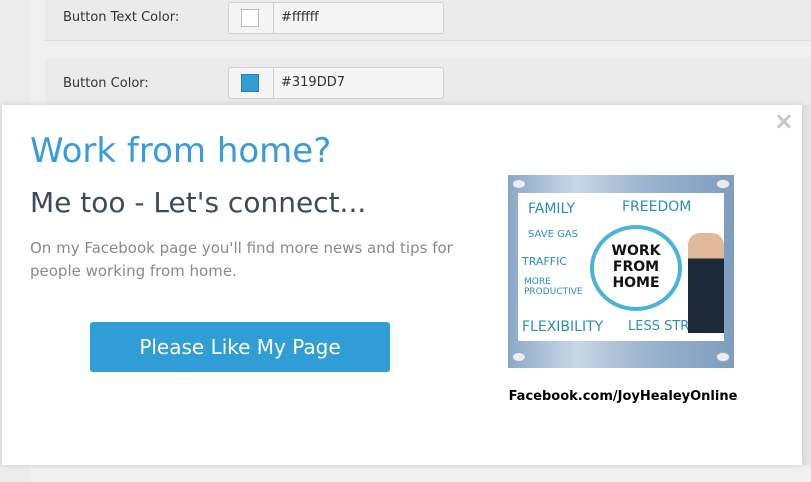 This screenshot has height=482, width=811. Describe the element at coordinates (552, 209) in the screenshot. I see `image-word: FAMILY` at that location.